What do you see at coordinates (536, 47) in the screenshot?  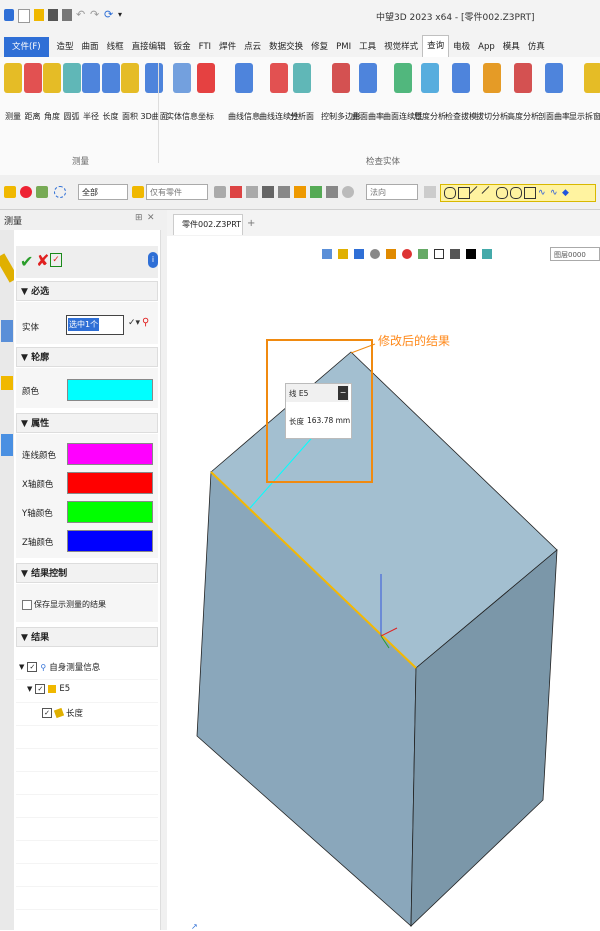 I see `menu-18: 仿真` at bounding box center [536, 47].